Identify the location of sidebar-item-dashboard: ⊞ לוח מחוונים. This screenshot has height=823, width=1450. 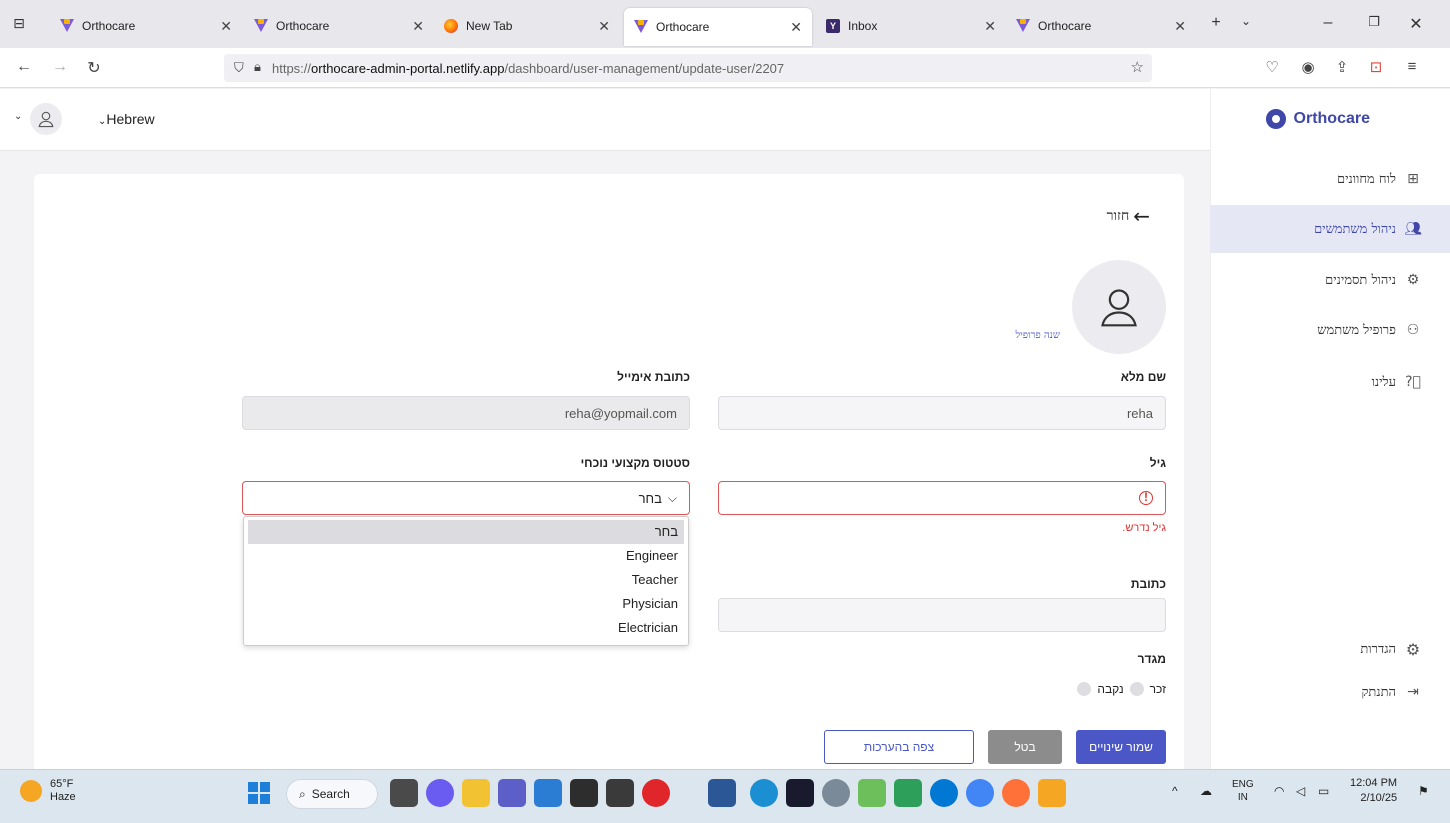
(1330, 179).